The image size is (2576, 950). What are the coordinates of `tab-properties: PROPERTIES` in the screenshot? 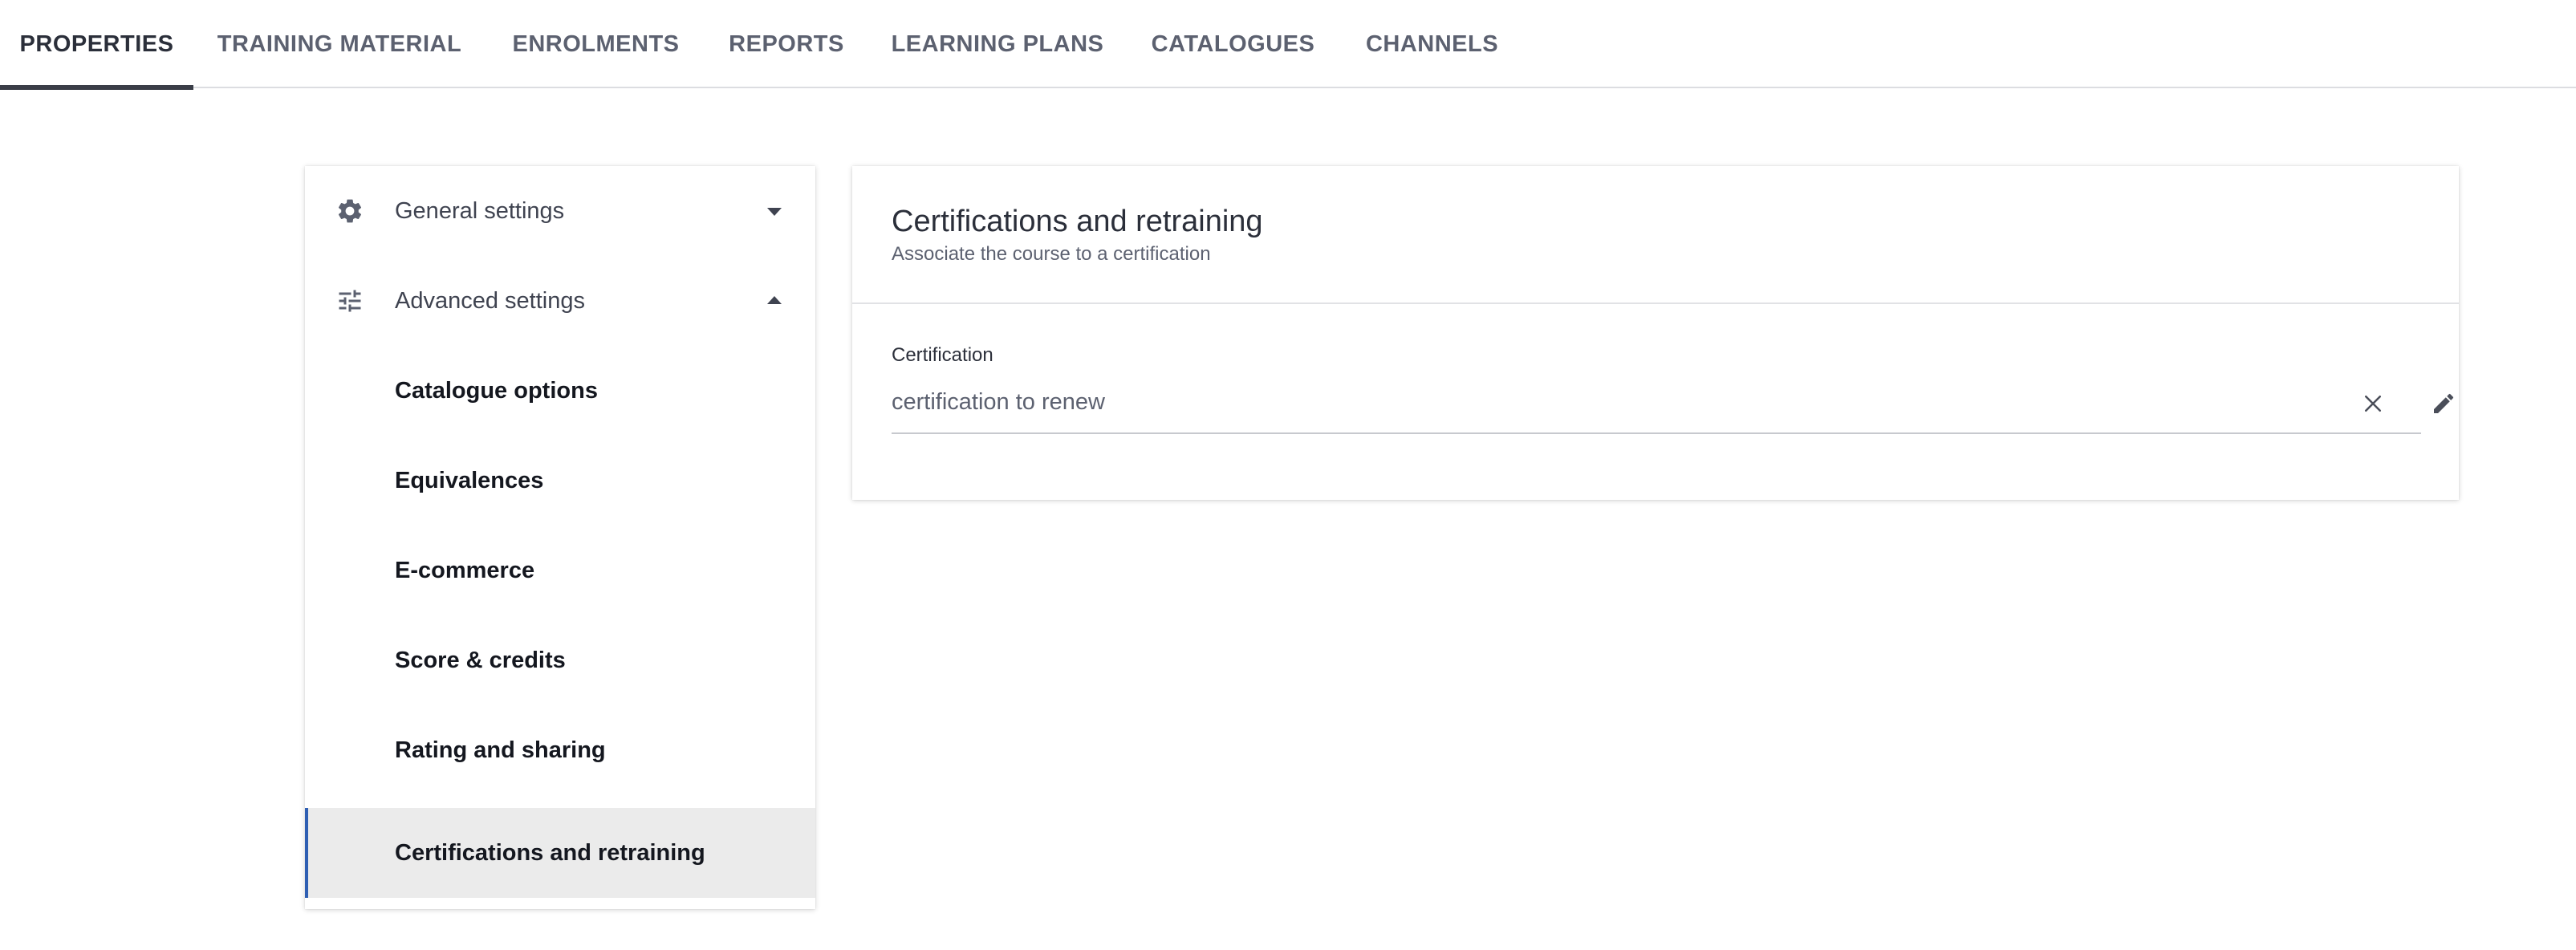 It's located at (97, 45).